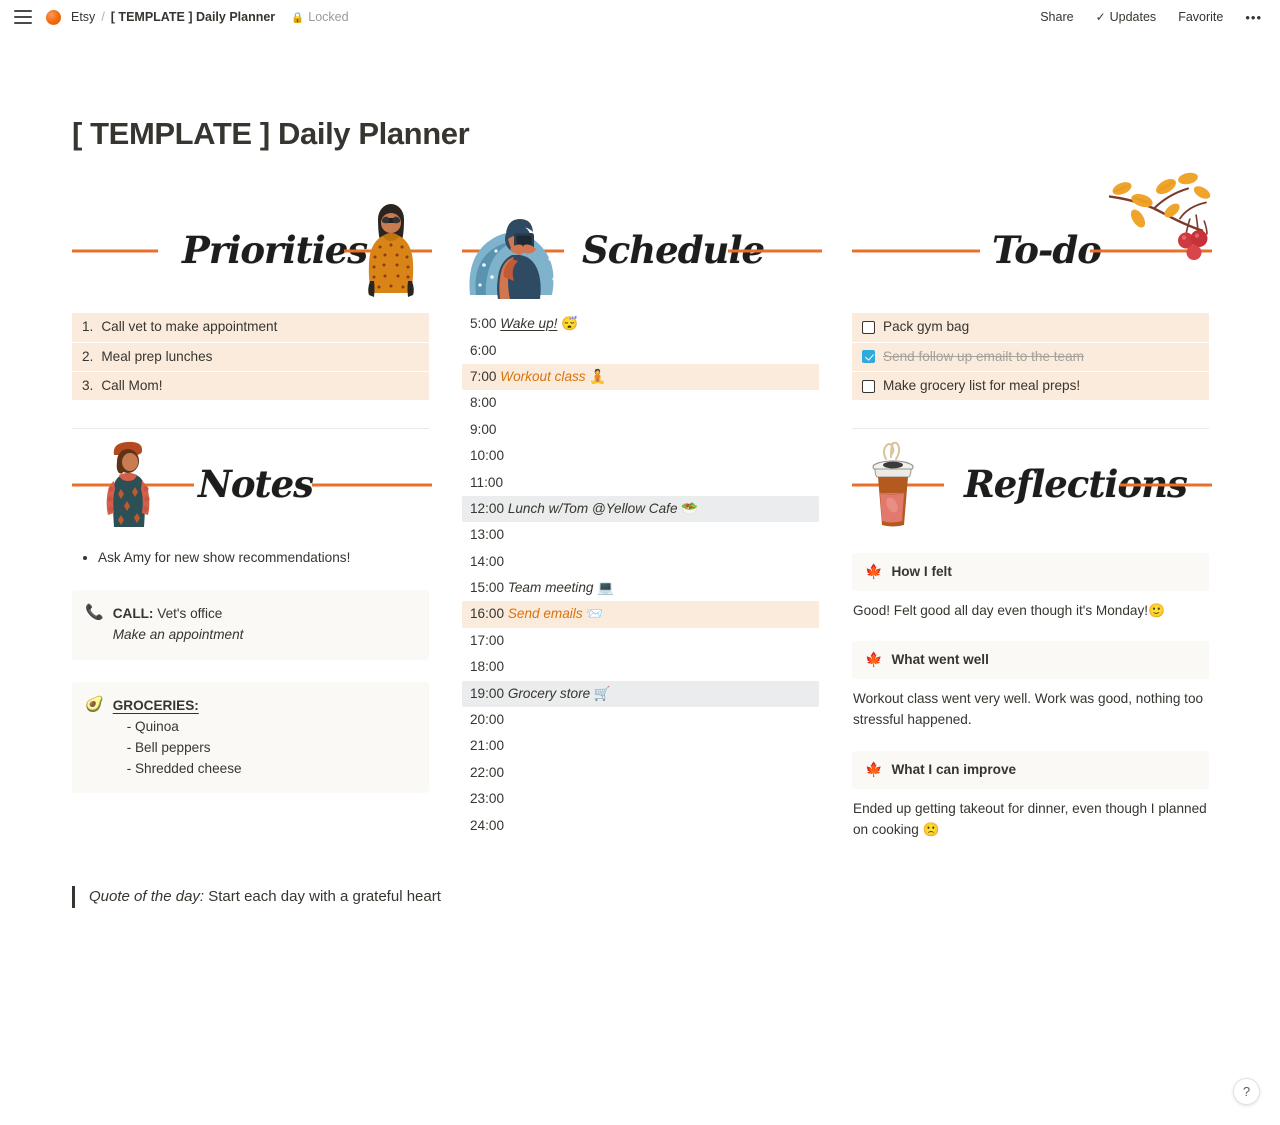 Image resolution: width=1280 pixels, height=1125 pixels. I want to click on schedule-row: 6:00, so click(640, 351).